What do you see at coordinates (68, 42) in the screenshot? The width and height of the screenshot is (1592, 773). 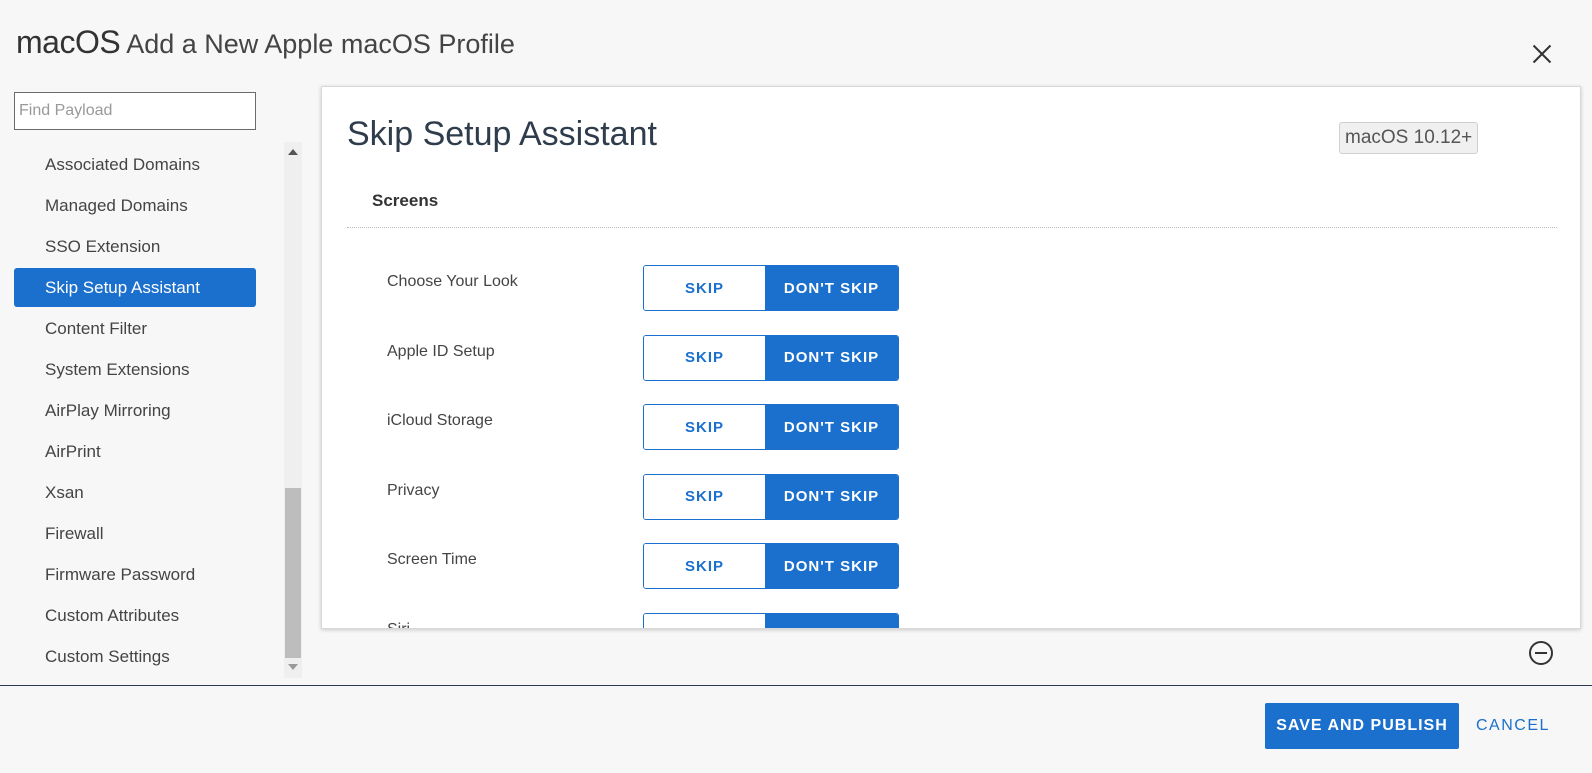 I see `os-label: macOS` at bounding box center [68, 42].